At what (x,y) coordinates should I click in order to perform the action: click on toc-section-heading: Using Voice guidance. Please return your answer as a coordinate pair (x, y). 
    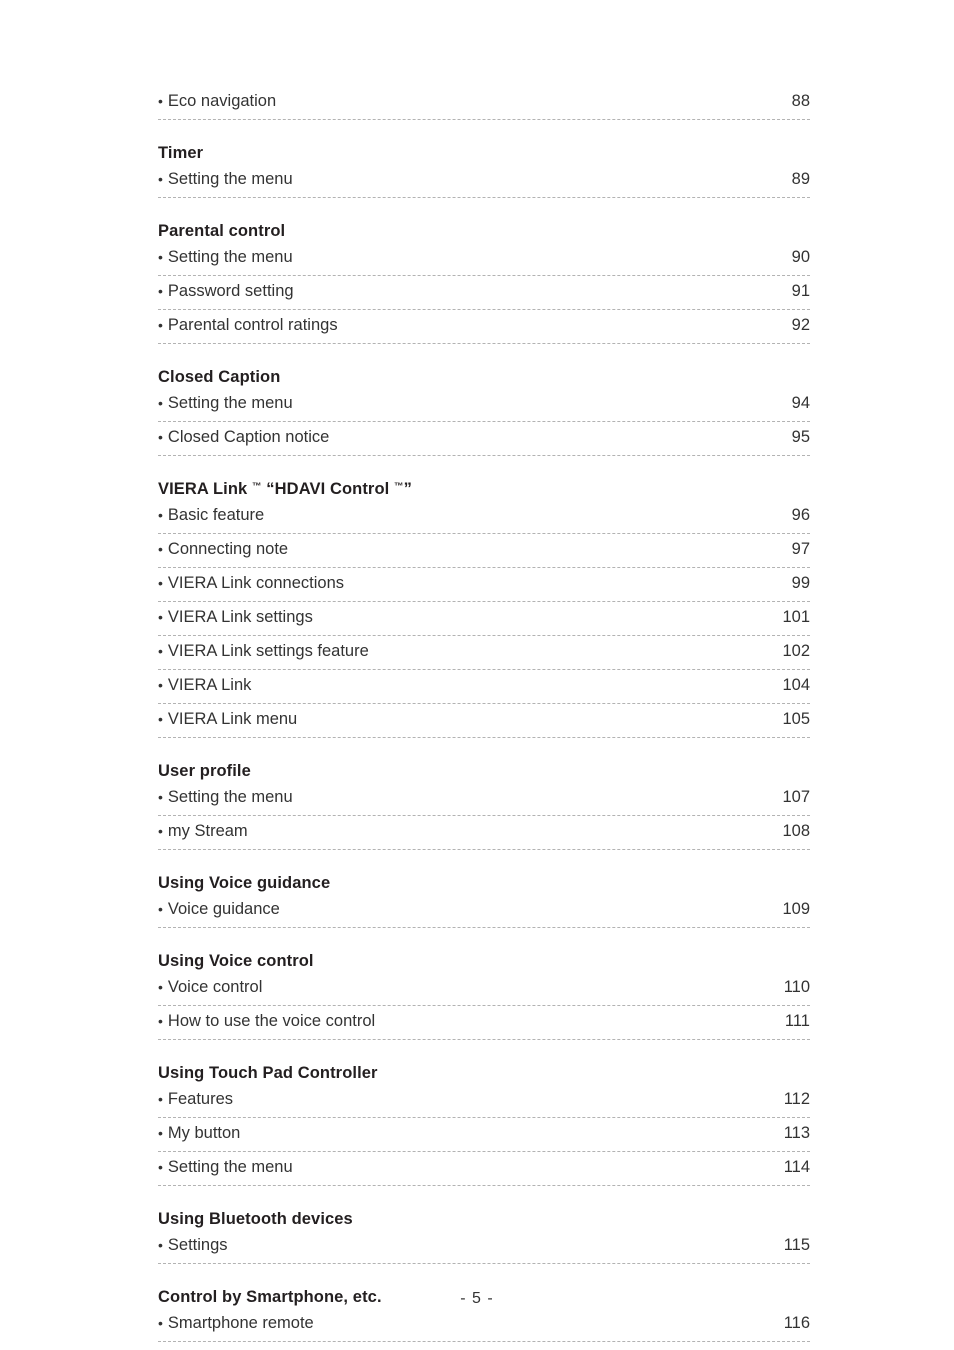
    Looking at the image, I should click on (484, 883).